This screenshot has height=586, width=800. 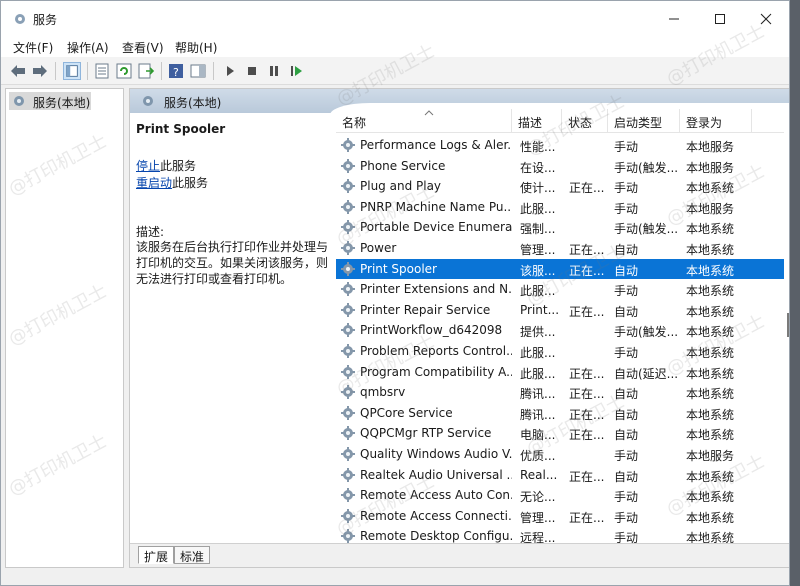 What do you see at coordinates (644, 121) in the screenshot?
I see `column-header-startup-type: 启动类型` at bounding box center [644, 121].